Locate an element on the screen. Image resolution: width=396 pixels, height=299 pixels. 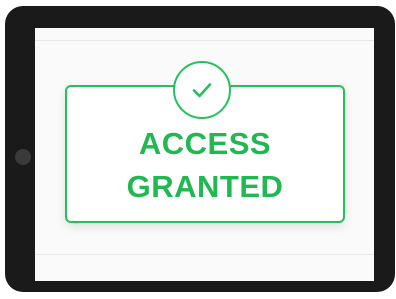
camera-icon is located at coordinates (23, 157).